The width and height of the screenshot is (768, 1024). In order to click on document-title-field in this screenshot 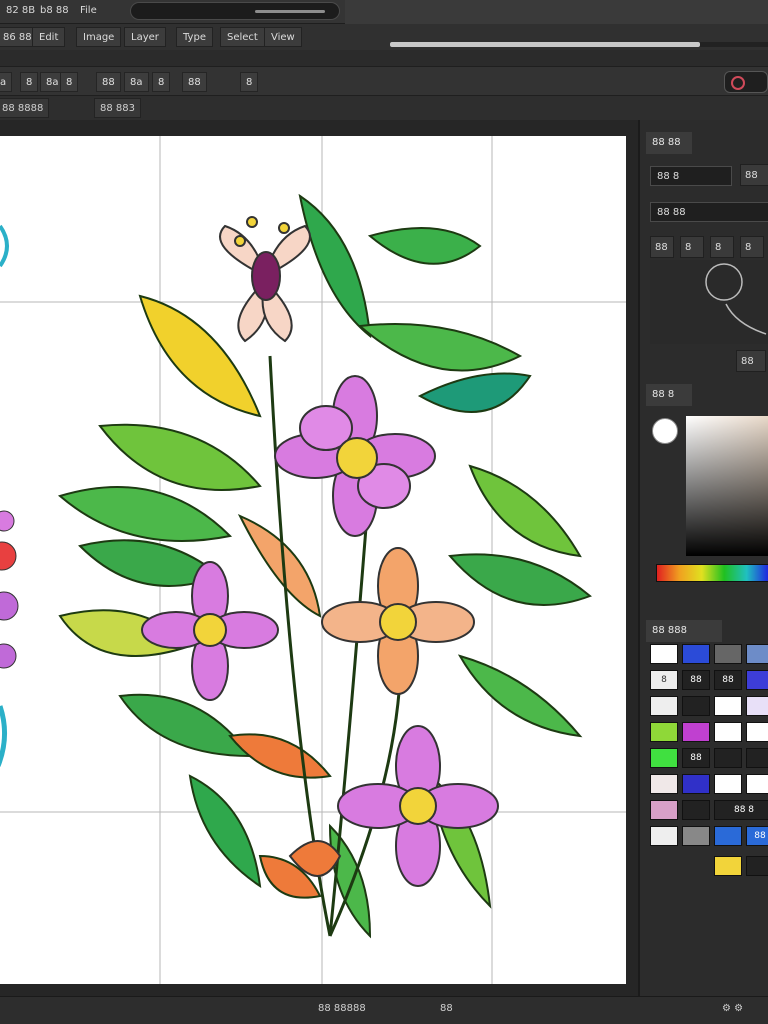, I will do `click(235, 11)`.